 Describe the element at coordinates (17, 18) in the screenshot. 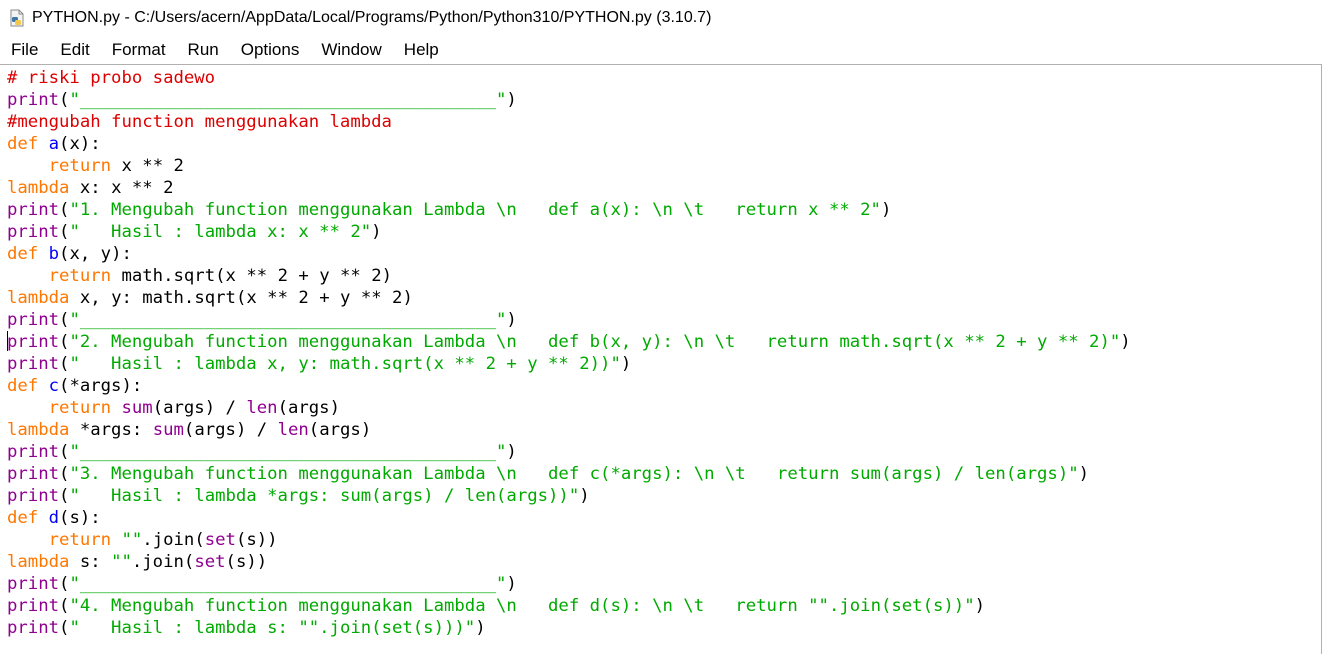

I see `python-file-icon` at that location.